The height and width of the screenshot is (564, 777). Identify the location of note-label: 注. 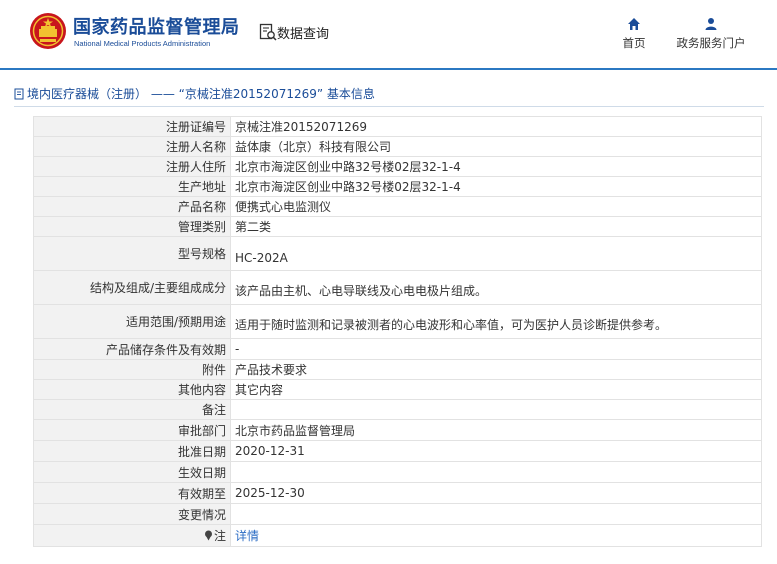
(219, 536).